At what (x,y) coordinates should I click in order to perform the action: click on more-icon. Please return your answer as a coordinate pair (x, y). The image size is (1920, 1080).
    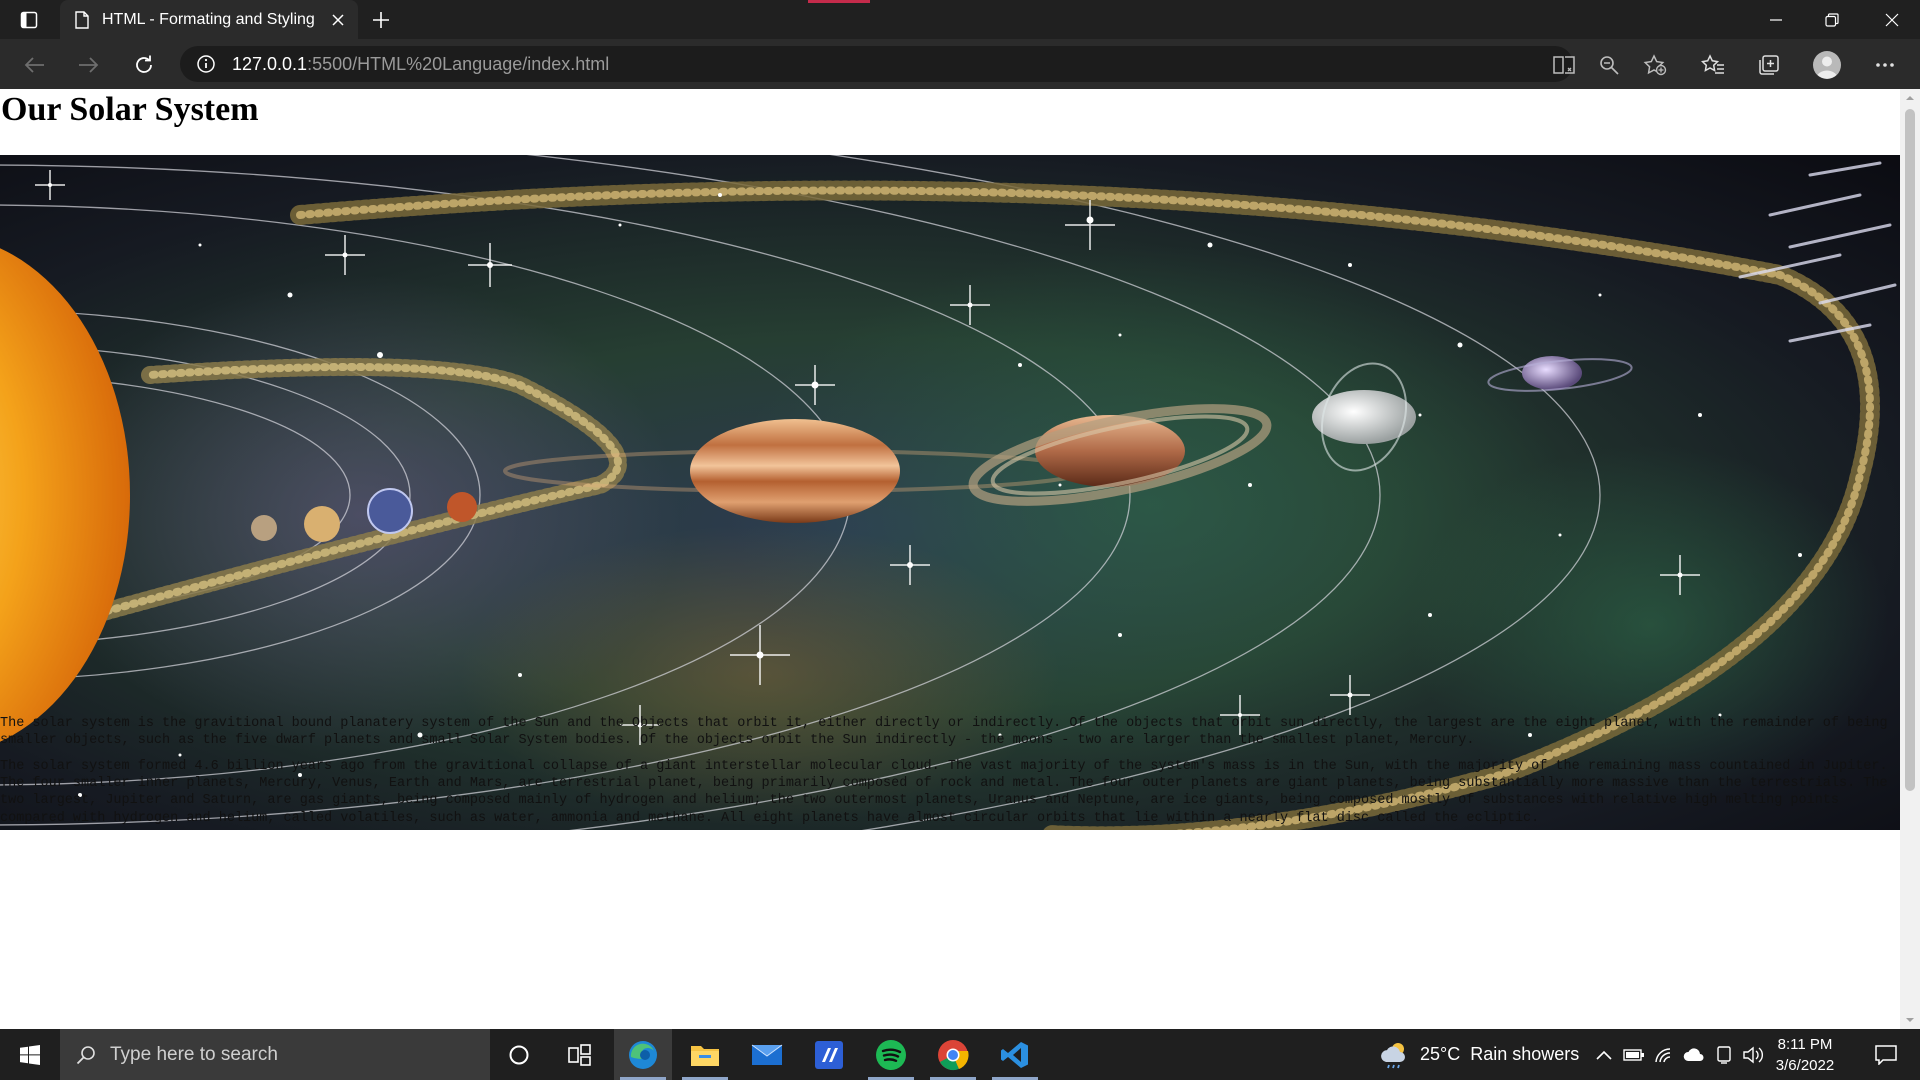
    Looking at the image, I should click on (1885, 65).